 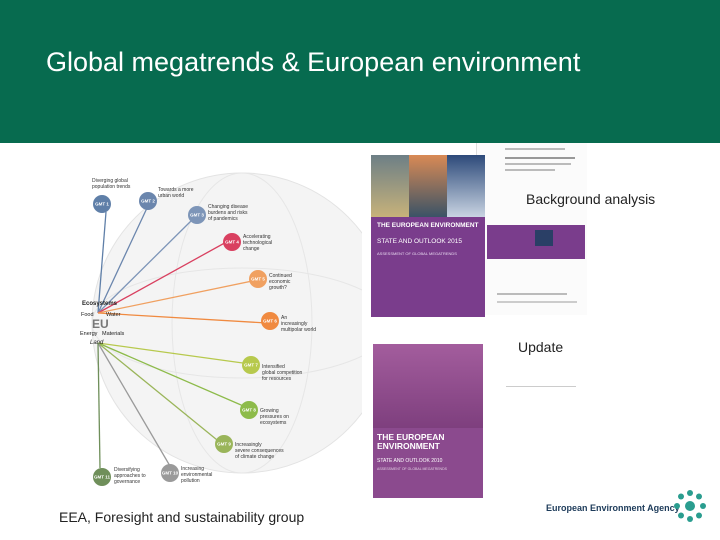 I want to click on report-section-2015: ASSESSMENT OF GLOBAL MEGATRENDS, so click(x=417, y=253).